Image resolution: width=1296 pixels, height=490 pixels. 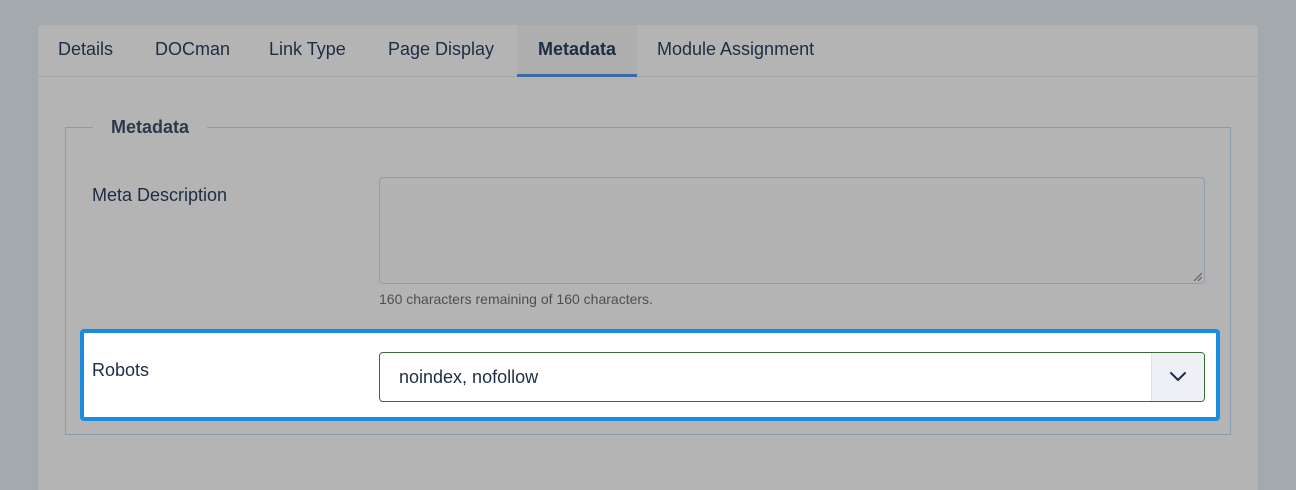 I want to click on chevron-down-icon, so click(x=1178, y=376).